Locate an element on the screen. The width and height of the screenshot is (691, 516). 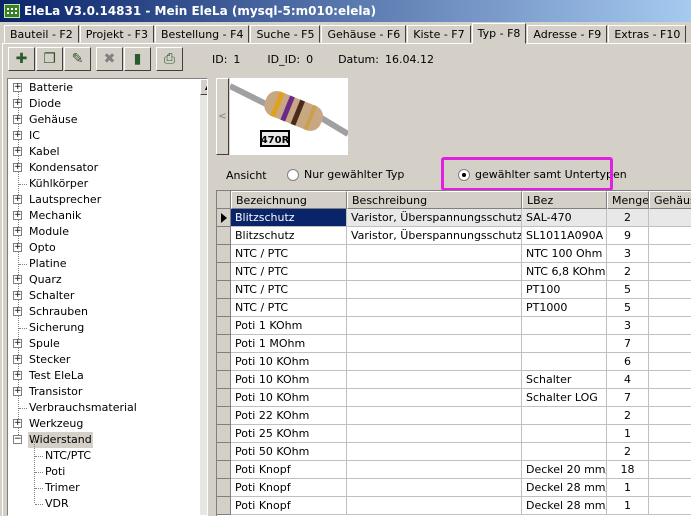
preview-prev-button: < is located at coordinates (222, 116).